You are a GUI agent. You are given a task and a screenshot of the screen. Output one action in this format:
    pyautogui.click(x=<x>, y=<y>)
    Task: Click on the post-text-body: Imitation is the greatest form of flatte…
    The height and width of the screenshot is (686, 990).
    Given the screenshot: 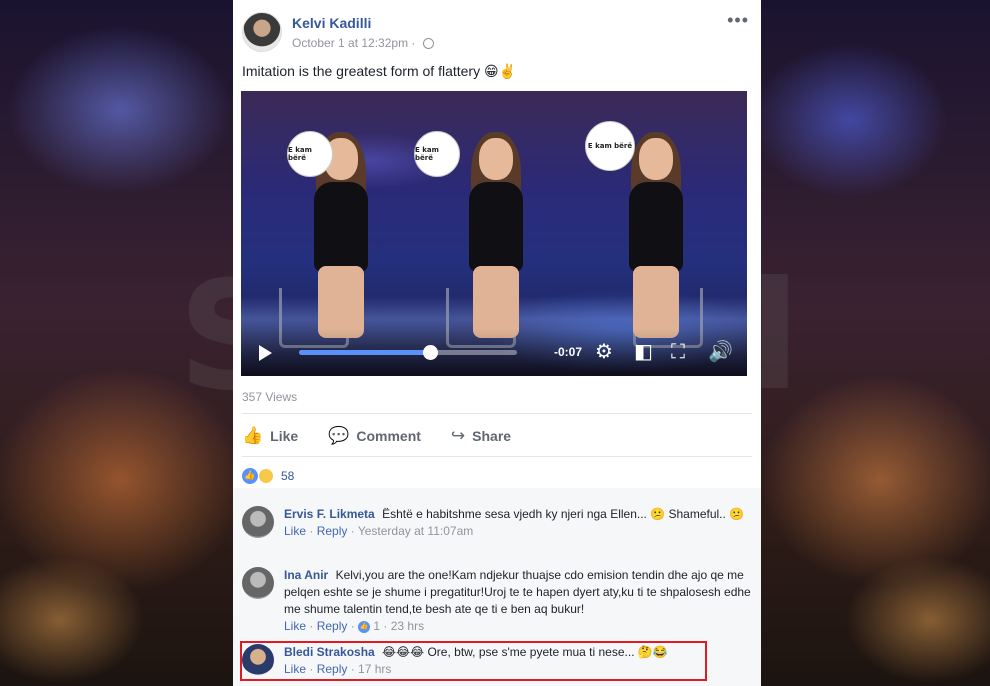 What is the action you would take?
    pyautogui.click(x=361, y=71)
    